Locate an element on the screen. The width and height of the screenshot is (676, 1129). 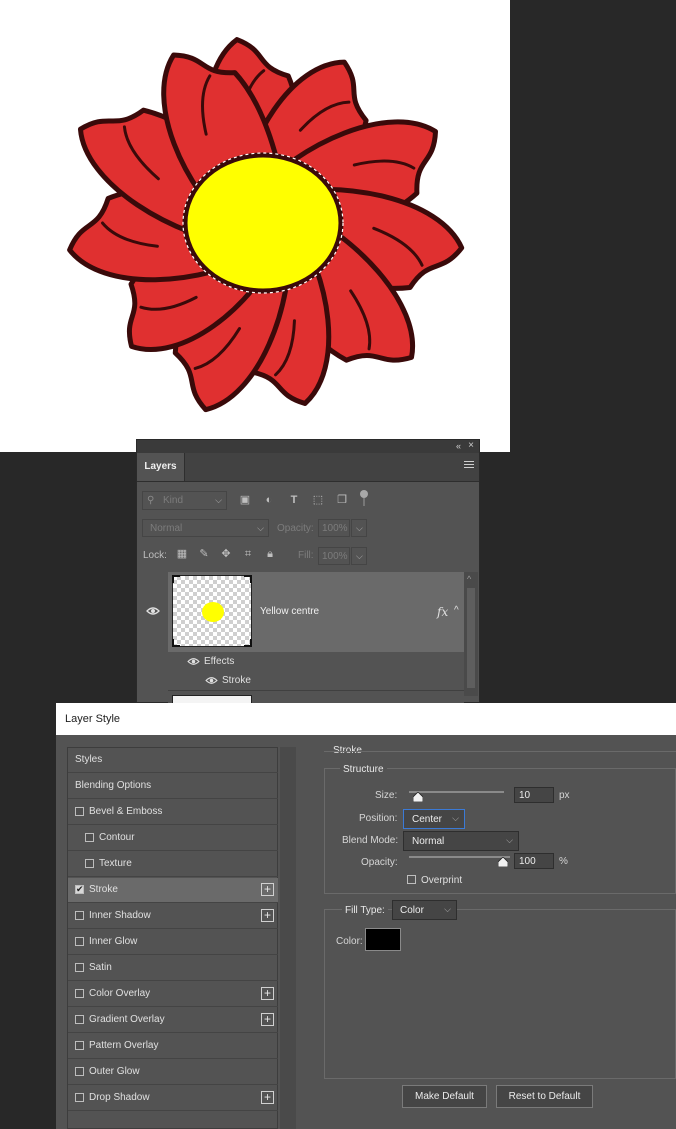
fill-input: 100% is located at coordinates (334, 556).